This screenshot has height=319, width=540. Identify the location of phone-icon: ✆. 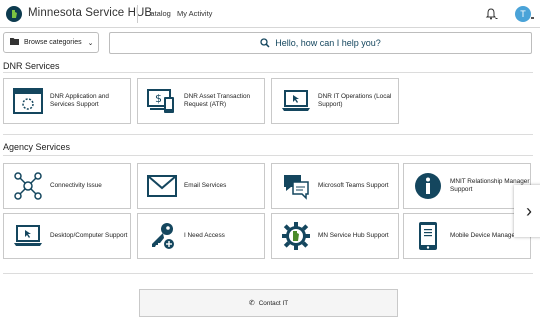
(251, 303).